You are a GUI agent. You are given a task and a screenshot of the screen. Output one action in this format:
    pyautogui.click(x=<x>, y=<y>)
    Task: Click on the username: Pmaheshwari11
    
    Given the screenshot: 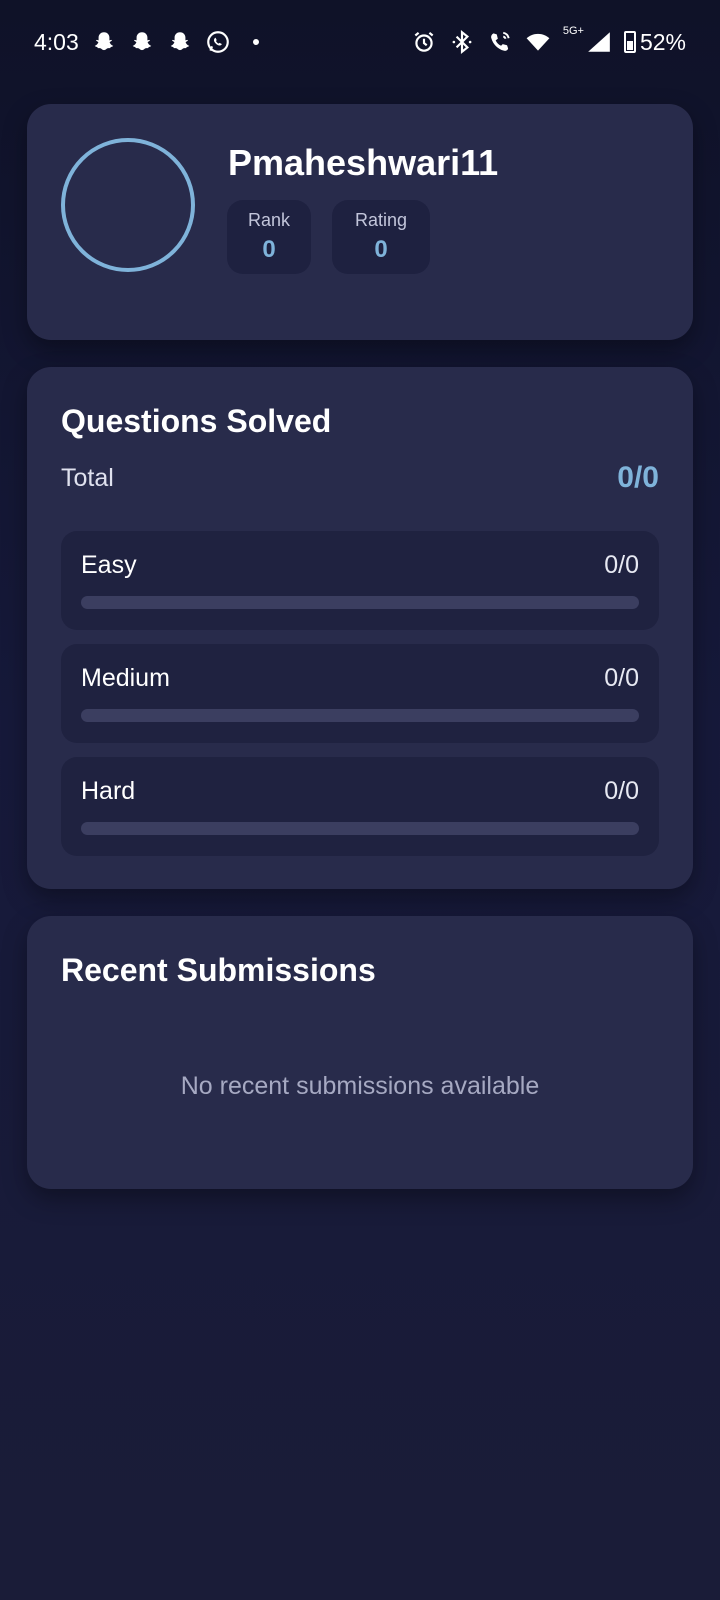 What is the action you would take?
    pyautogui.click(x=363, y=162)
    